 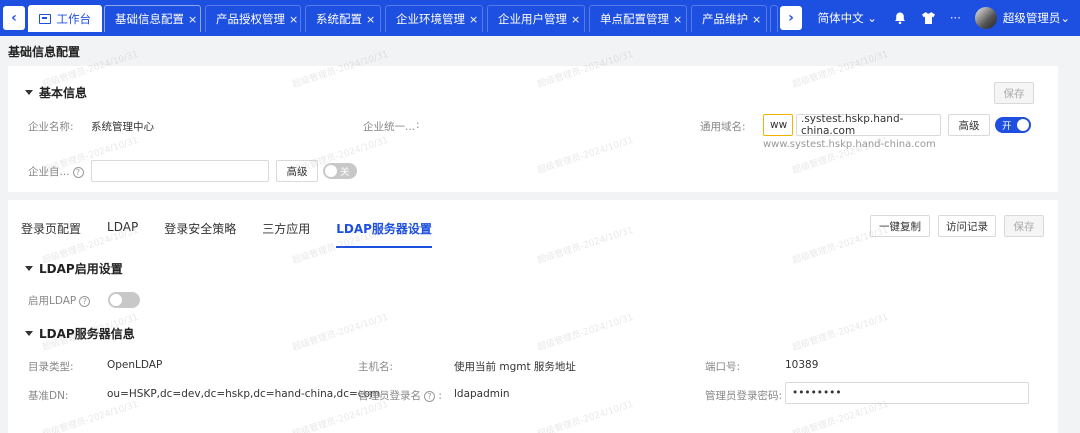 What do you see at coordinates (45, 19) in the screenshot?
I see `monitor-icon` at bounding box center [45, 19].